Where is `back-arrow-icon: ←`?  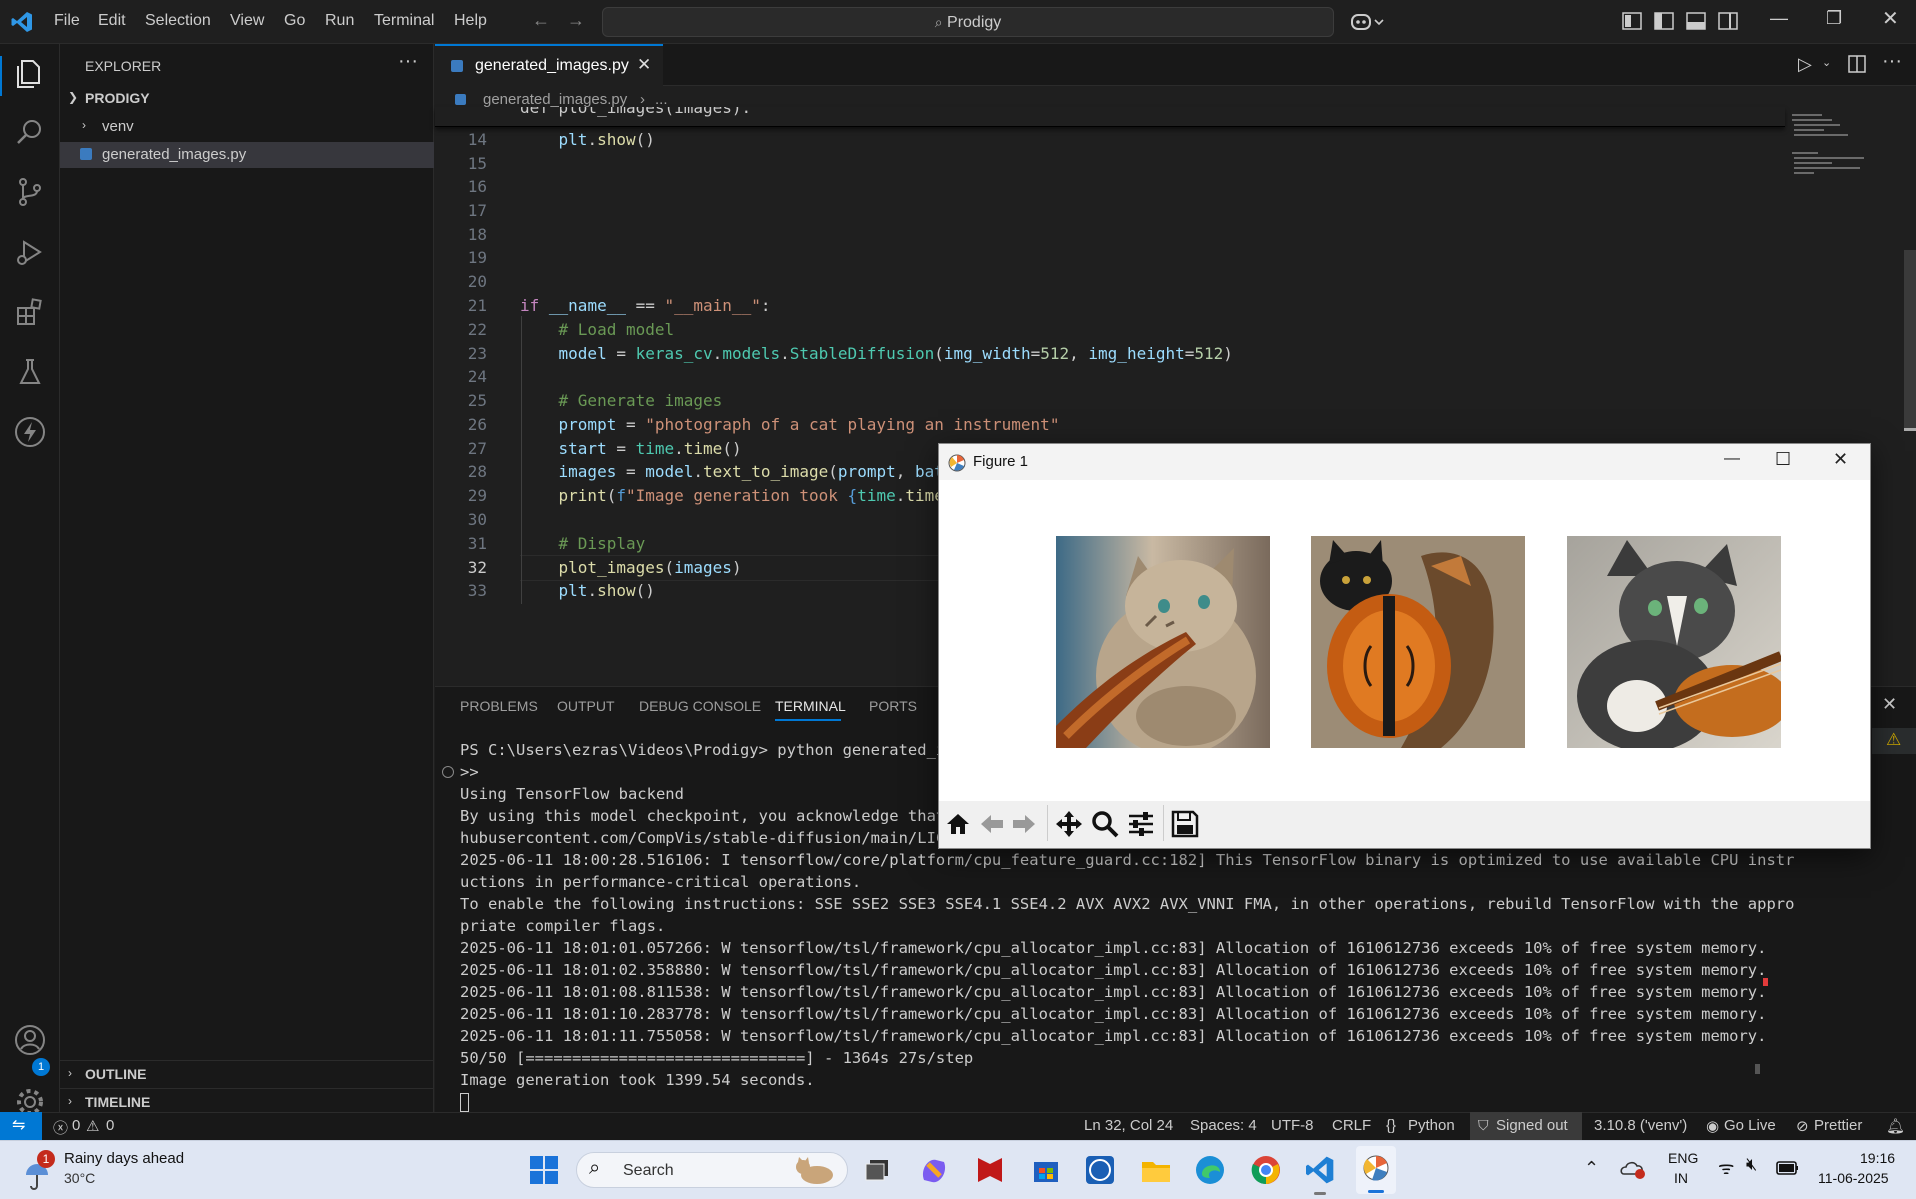 back-arrow-icon: ← is located at coordinates (541, 20).